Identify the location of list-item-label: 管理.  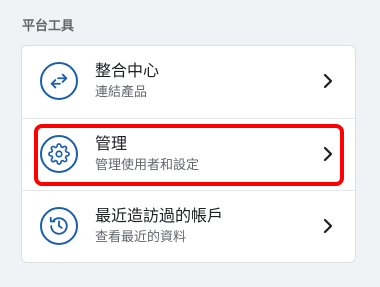
(111, 143).